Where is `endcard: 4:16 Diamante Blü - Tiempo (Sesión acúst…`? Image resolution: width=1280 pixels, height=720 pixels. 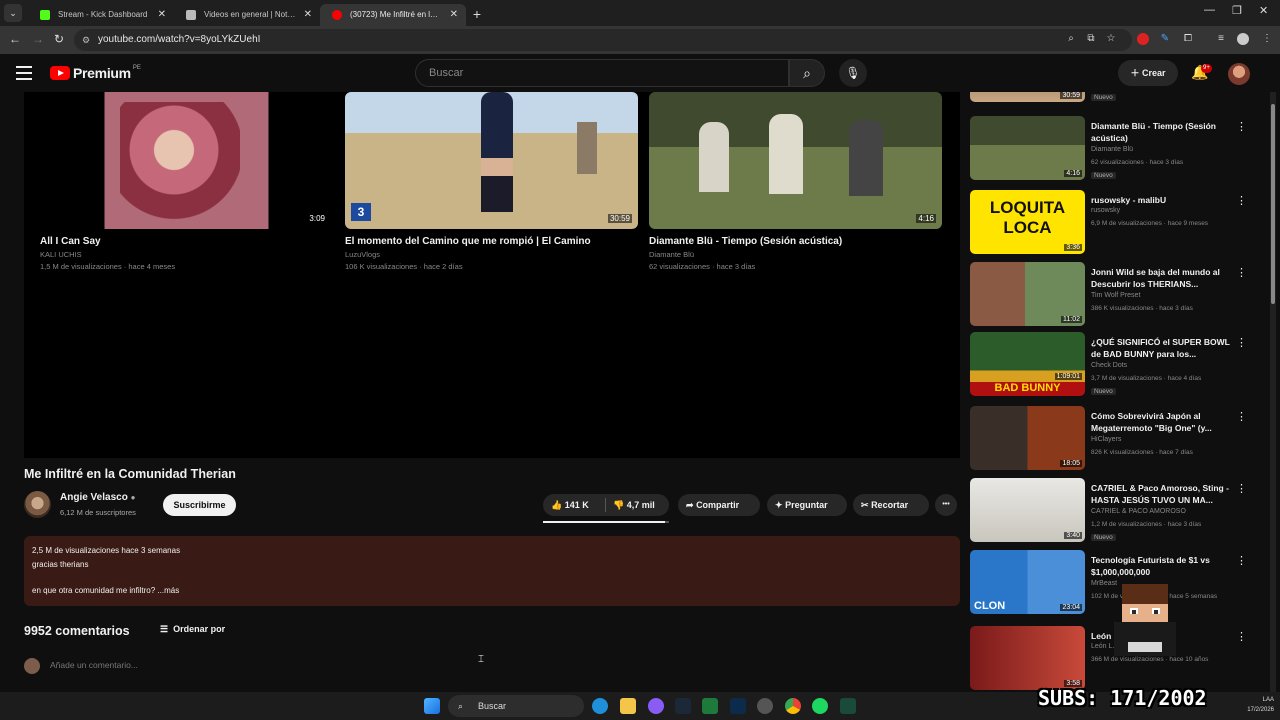 endcard: 4:16 Diamante Blü - Tiempo (Sesión acúst… is located at coordinates (795, 181).